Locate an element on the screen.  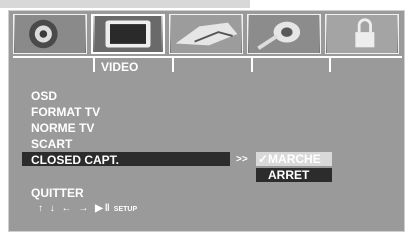
option-arret: ARRET is located at coordinates (294, 175).